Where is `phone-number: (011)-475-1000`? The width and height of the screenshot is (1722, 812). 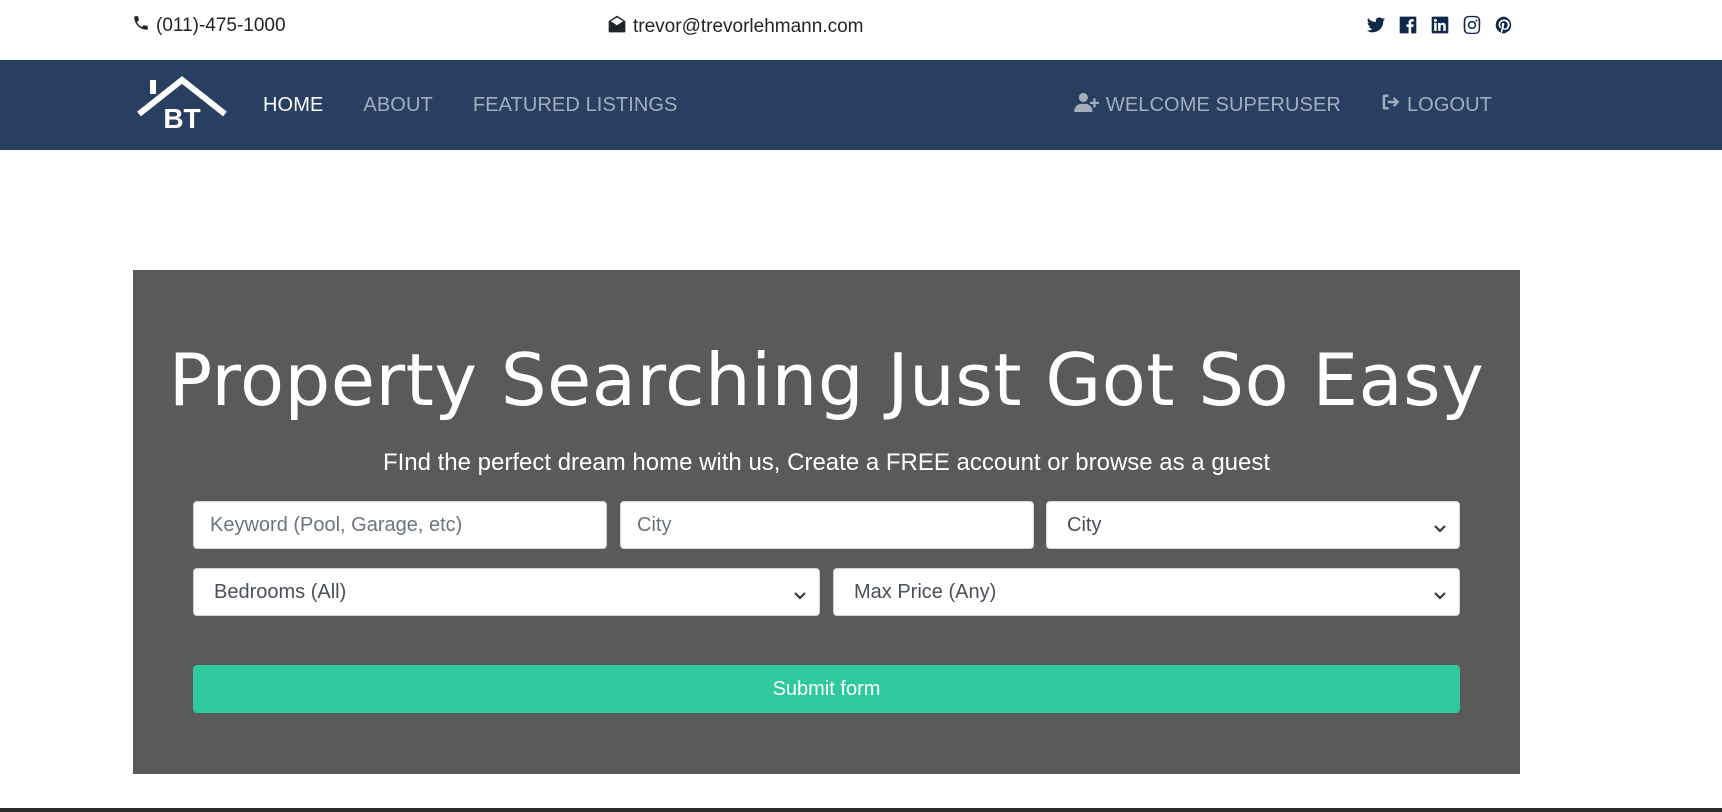
phone-number: (011)-475-1000 is located at coordinates (221, 25).